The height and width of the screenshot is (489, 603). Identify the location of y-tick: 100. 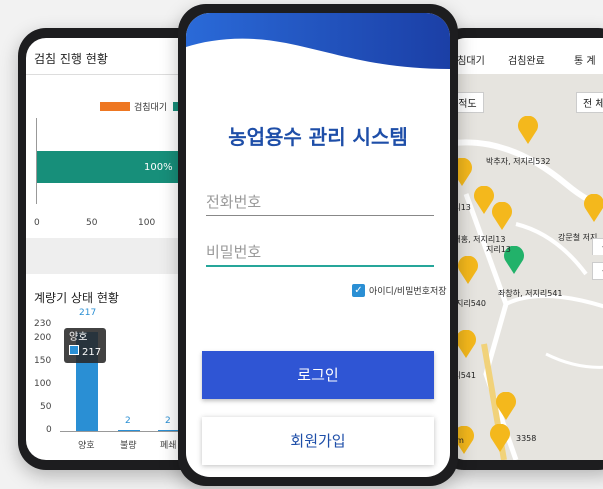
(43, 384).